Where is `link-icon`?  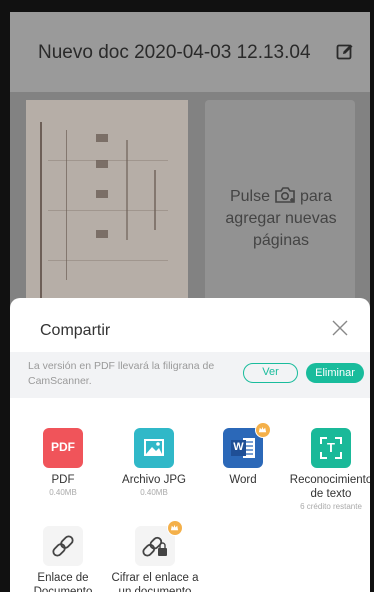
link-icon is located at coordinates (63, 546).